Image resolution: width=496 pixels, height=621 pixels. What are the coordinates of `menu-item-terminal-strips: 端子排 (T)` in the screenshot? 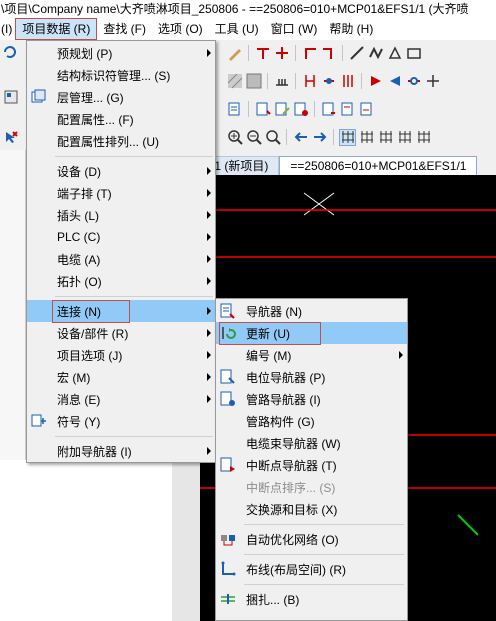 It's located at (121, 193).